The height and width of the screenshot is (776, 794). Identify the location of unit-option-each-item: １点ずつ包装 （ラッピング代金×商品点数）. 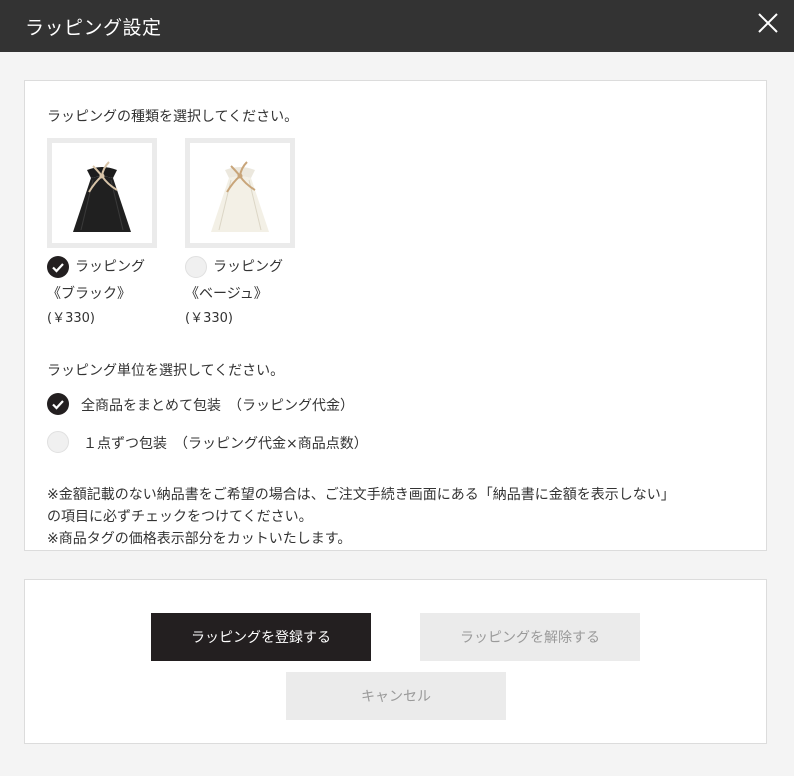
(247, 443).